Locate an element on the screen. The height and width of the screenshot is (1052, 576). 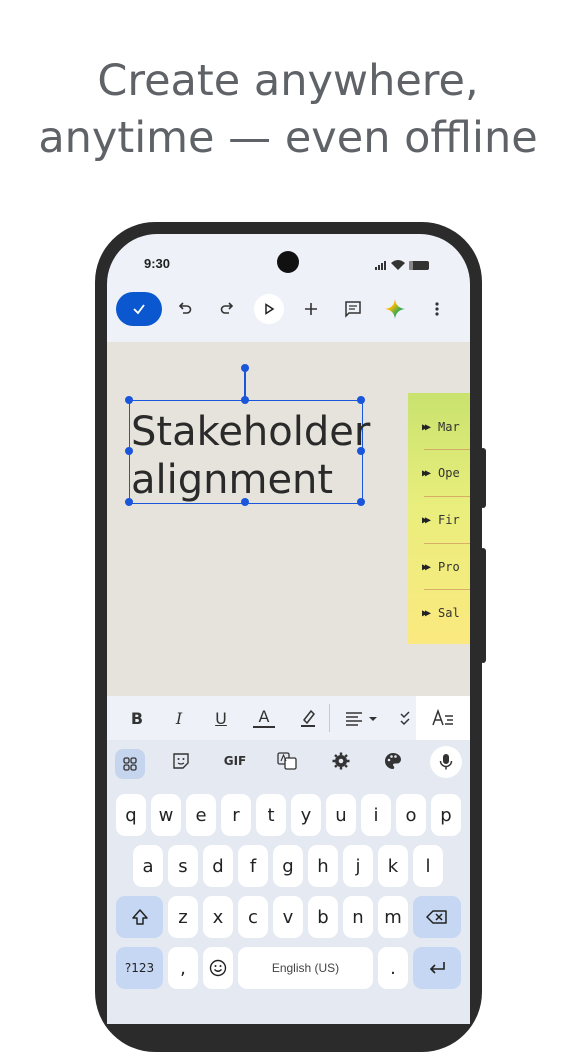
key-f: f is located at coordinates (253, 866).